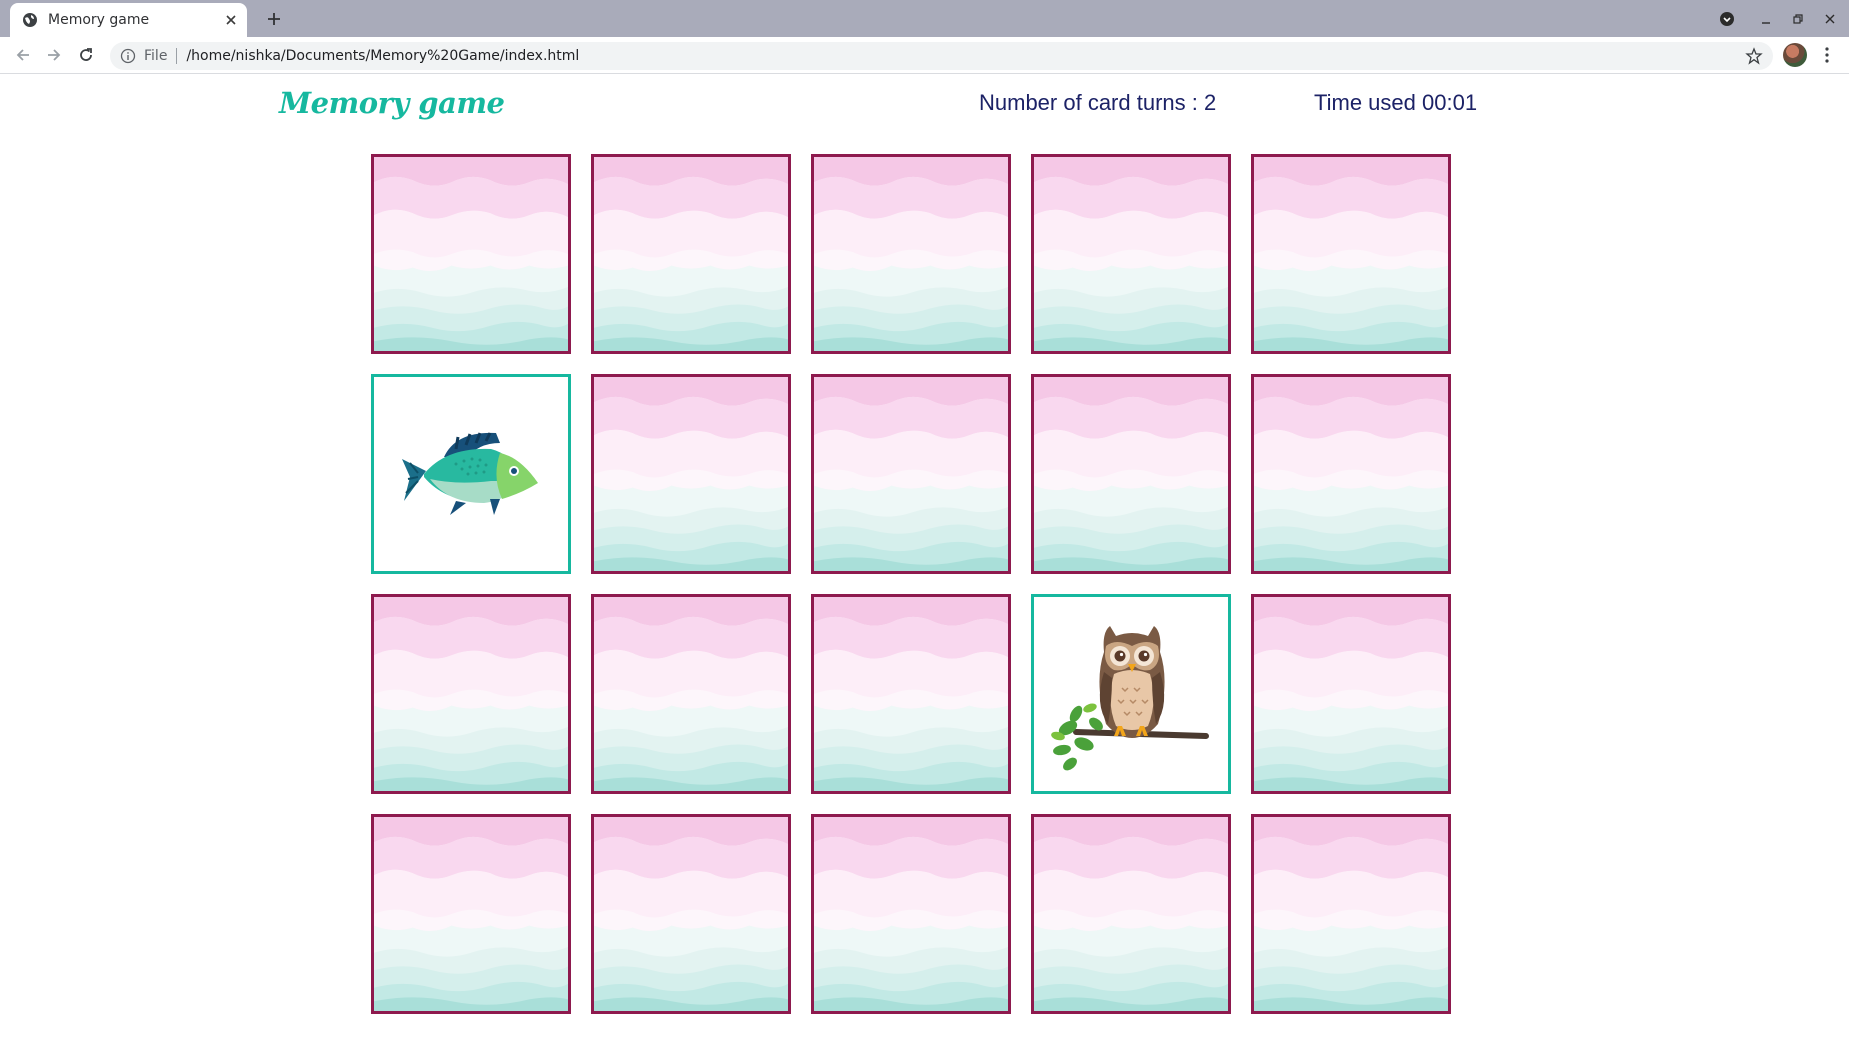 Image resolution: width=1849 pixels, height=1055 pixels. What do you see at coordinates (1396, 102) in the screenshot?
I see `timer: Time used 00:01` at bounding box center [1396, 102].